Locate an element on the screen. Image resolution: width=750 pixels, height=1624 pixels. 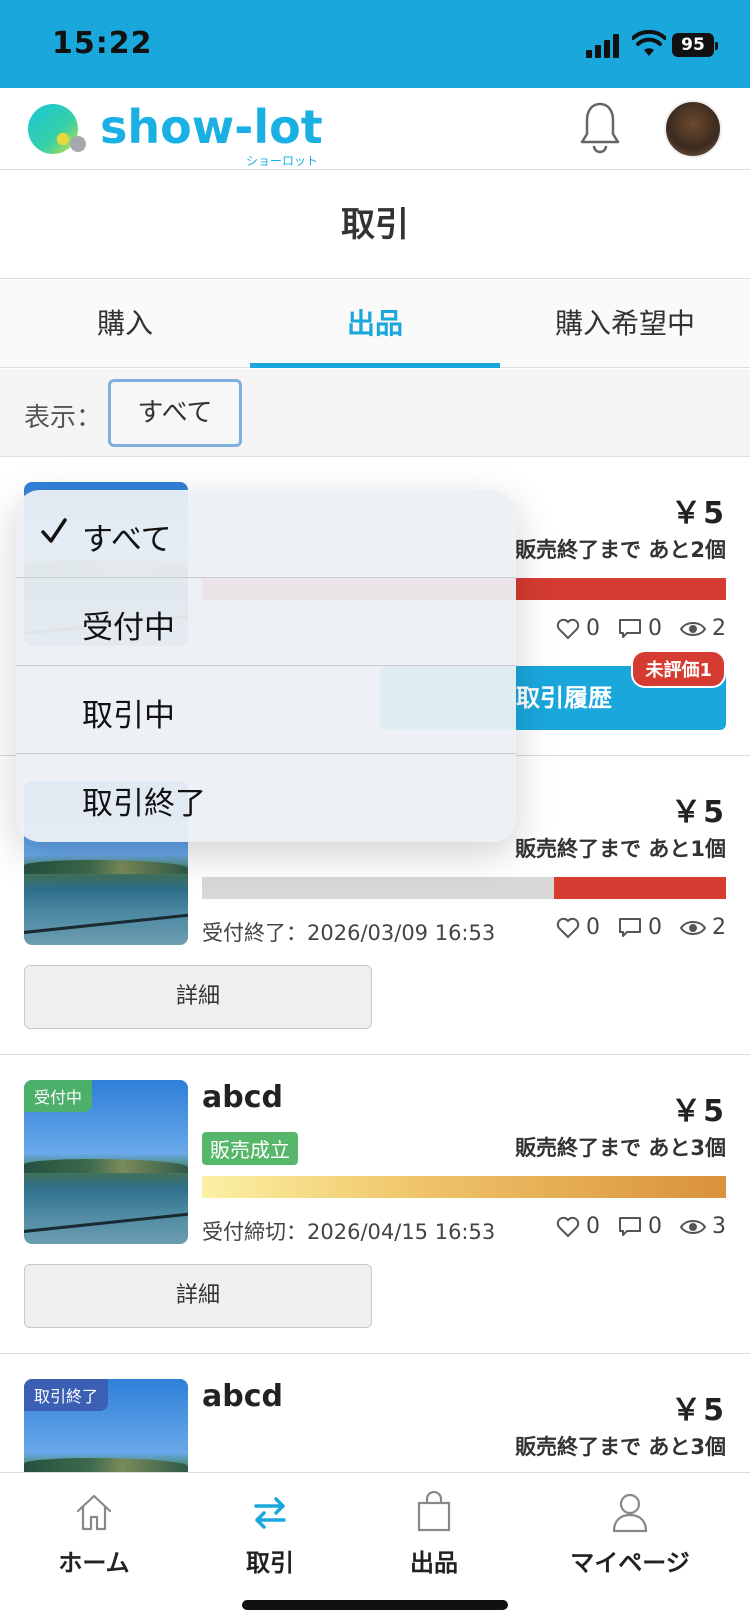
nav-home-label: ホーム is located at coordinates (94, 1563).